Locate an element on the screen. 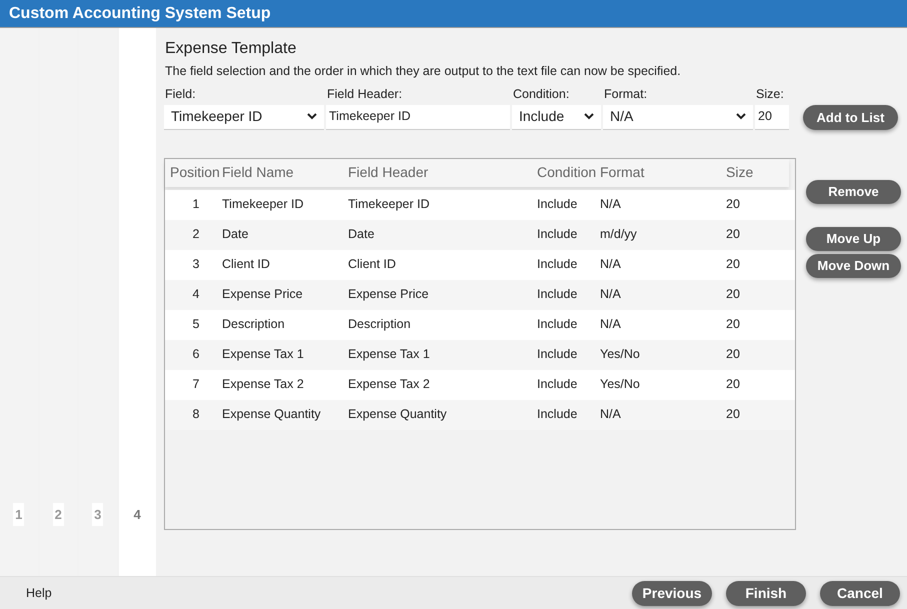 The height and width of the screenshot is (609, 907). table-cell: 7 is located at coordinates (196, 384).